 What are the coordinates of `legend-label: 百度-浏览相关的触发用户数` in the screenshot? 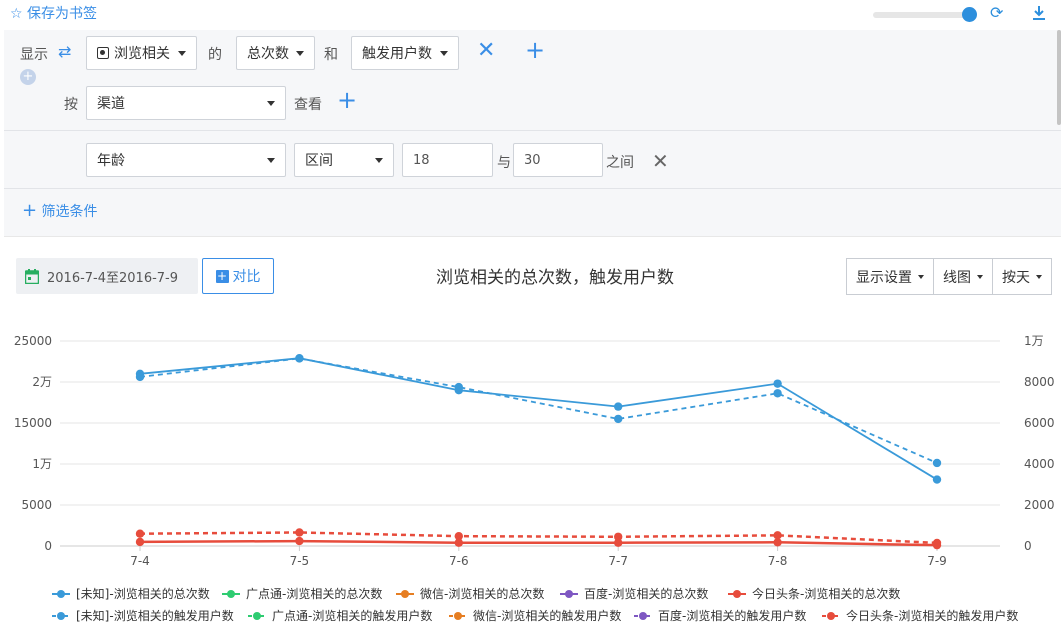 It's located at (732, 616).